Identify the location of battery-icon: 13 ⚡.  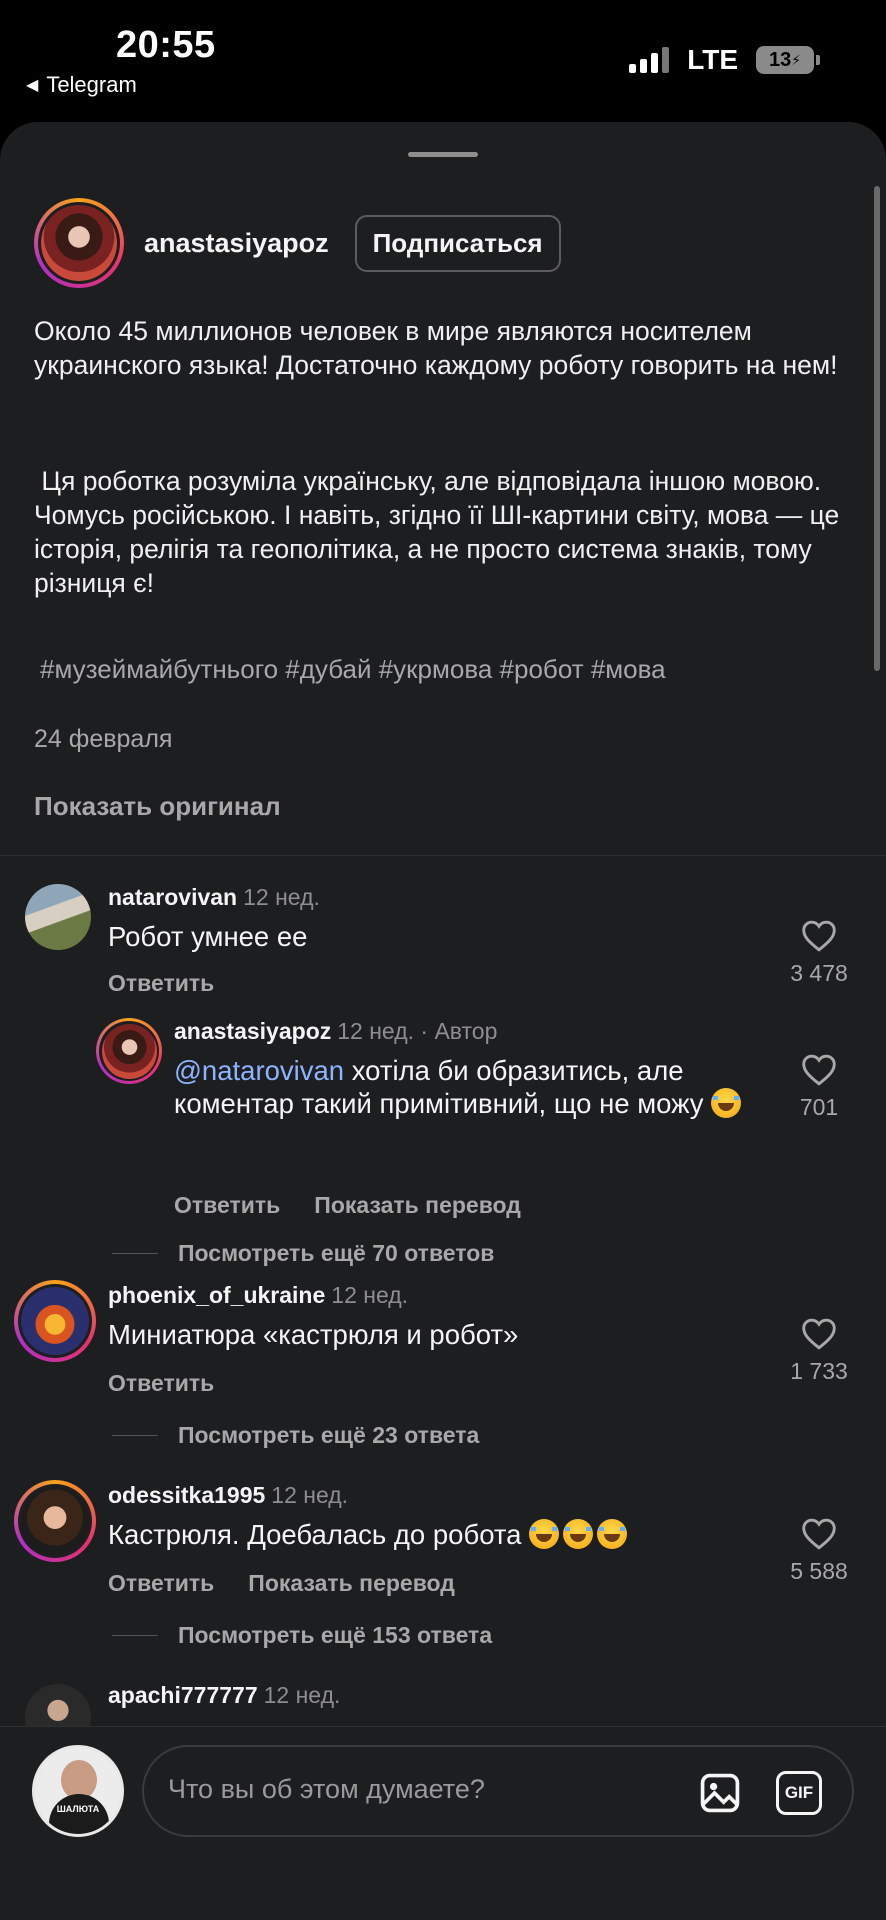
(788, 60).